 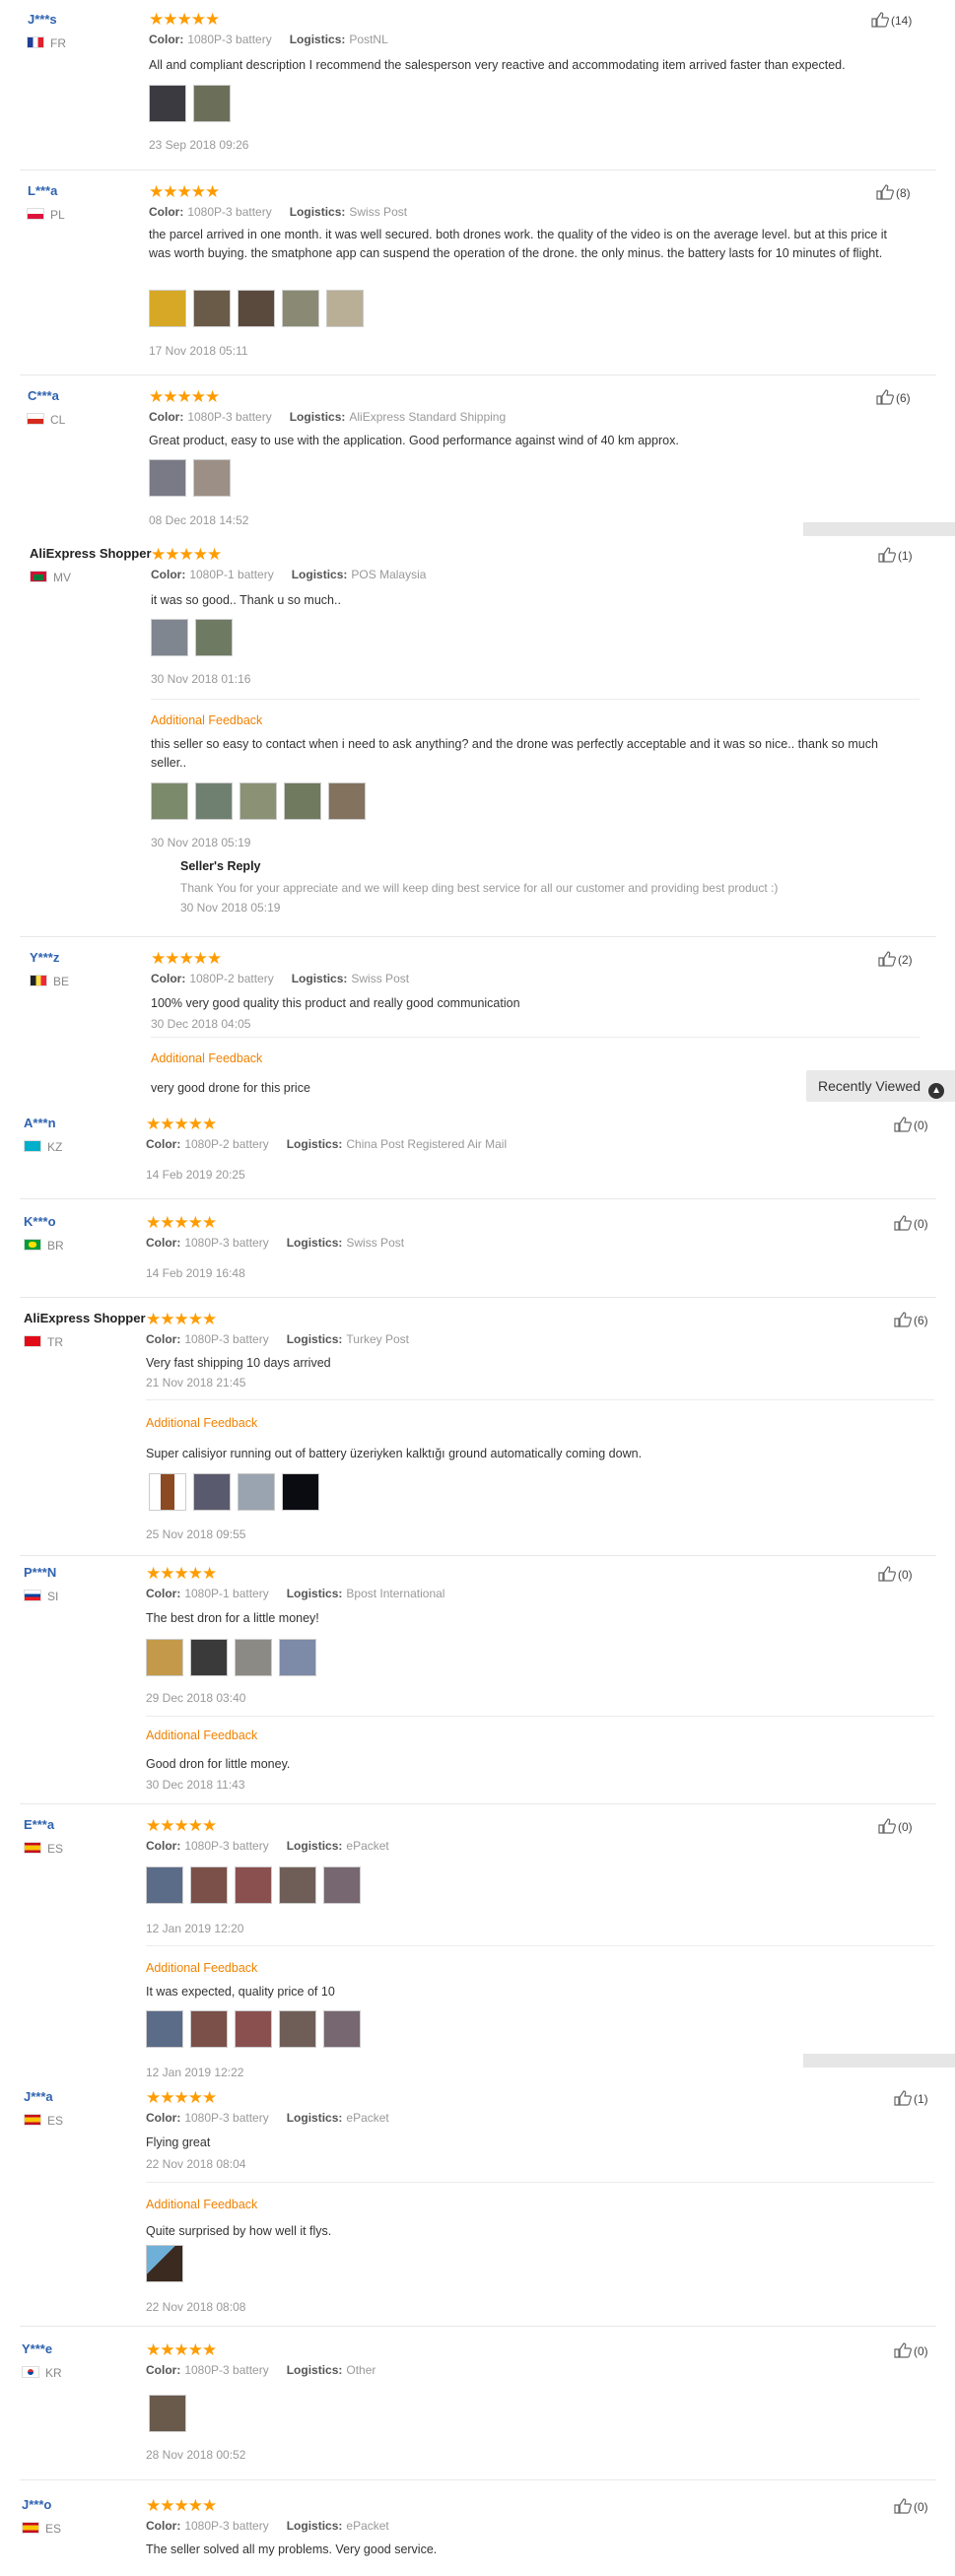 What do you see at coordinates (43, 1147) in the screenshot?
I see `reviewer-country: KZ` at bounding box center [43, 1147].